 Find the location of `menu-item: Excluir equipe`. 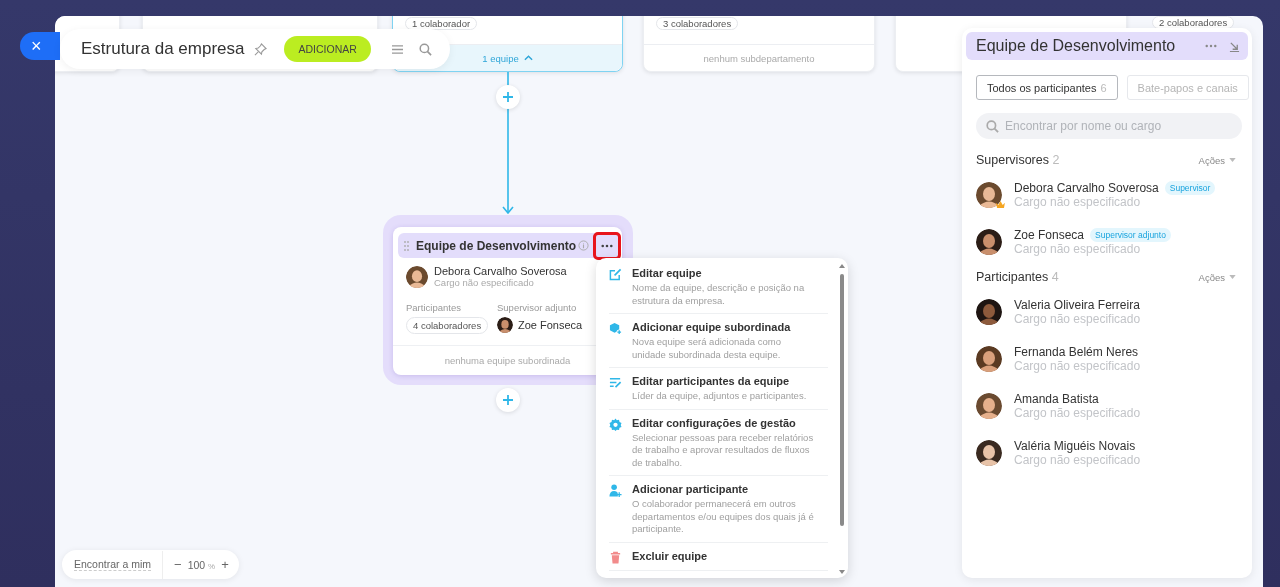

menu-item: Excluir equipe is located at coordinates (718, 556).